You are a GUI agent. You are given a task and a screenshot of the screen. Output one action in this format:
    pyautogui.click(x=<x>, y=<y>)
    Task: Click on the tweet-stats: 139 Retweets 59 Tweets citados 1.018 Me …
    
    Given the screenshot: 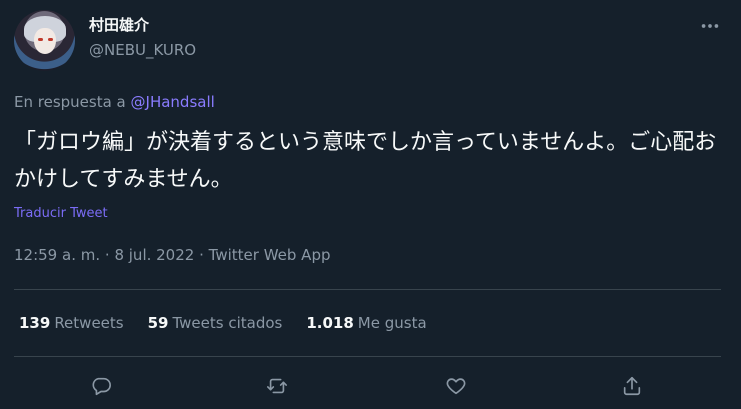 What is the action you would take?
    pyautogui.click(x=235, y=323)
    